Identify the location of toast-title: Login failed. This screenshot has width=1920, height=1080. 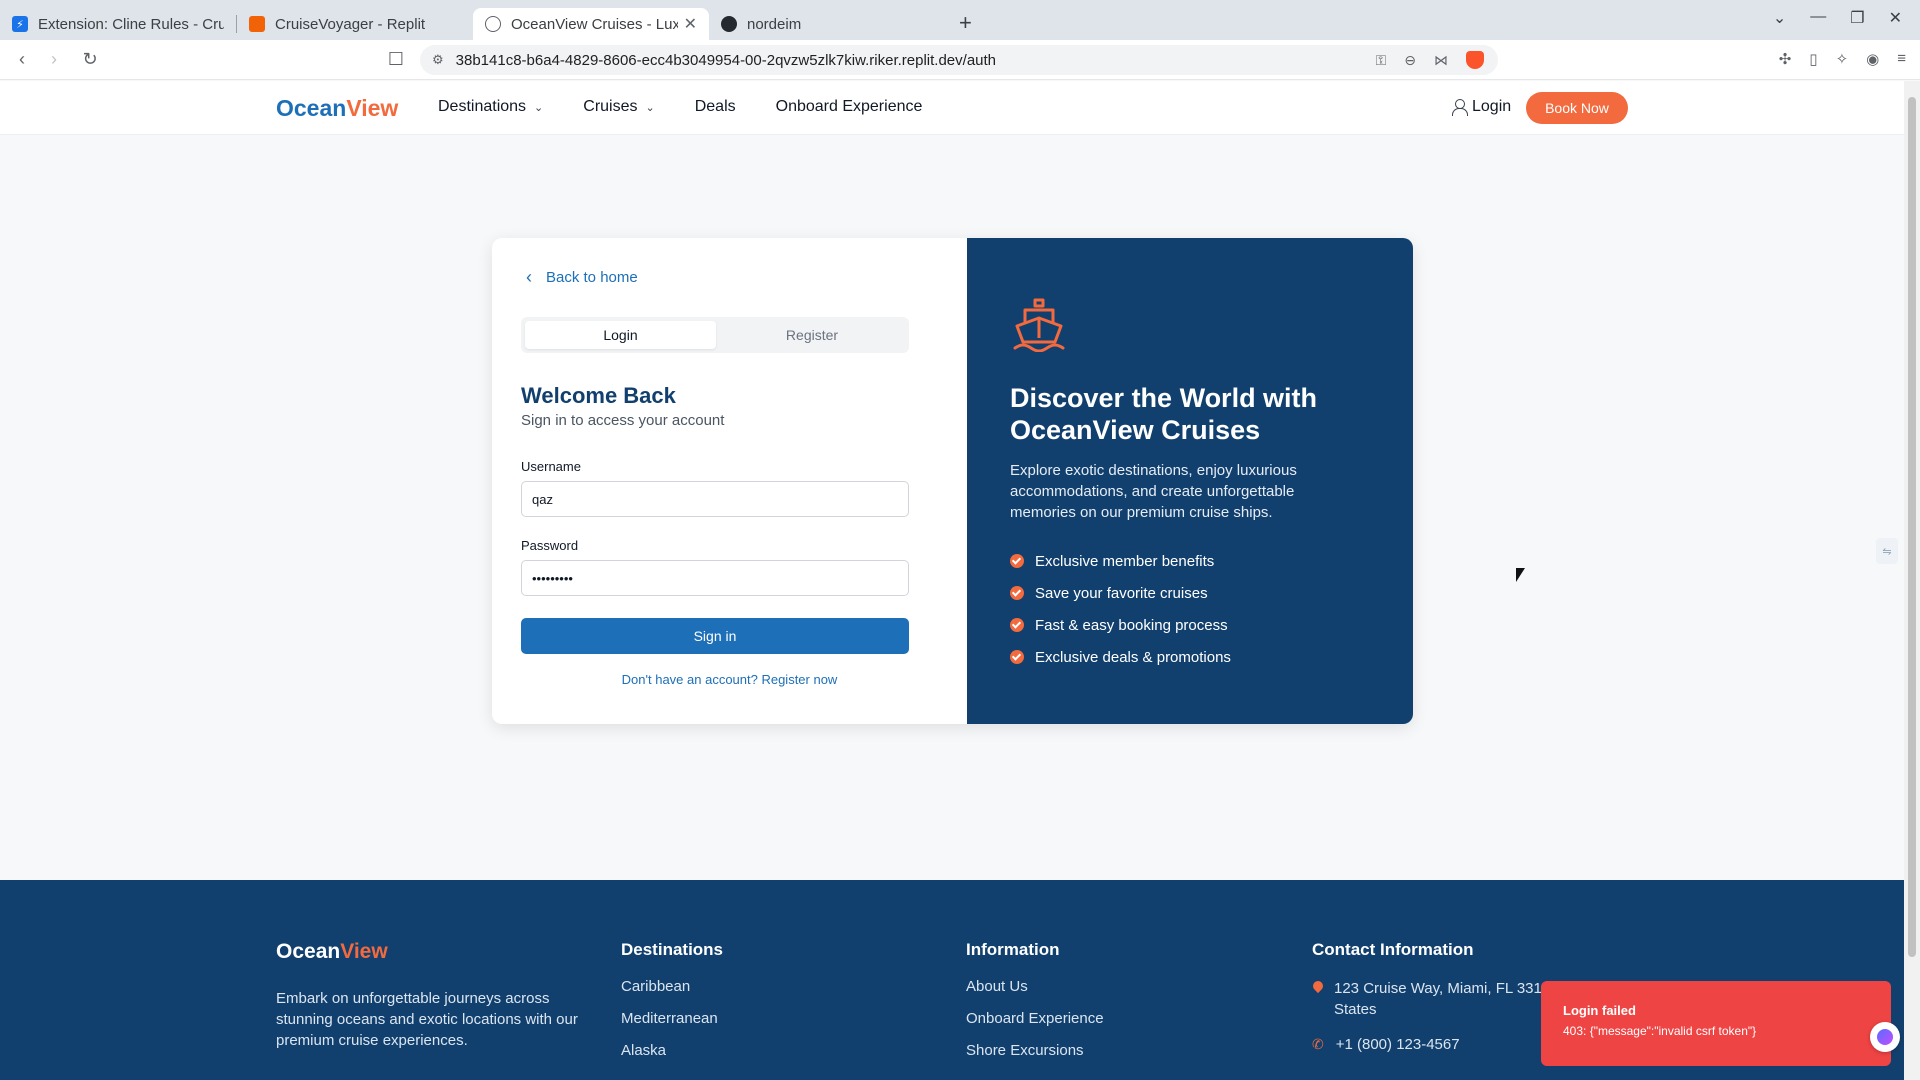
(1599, 1010).